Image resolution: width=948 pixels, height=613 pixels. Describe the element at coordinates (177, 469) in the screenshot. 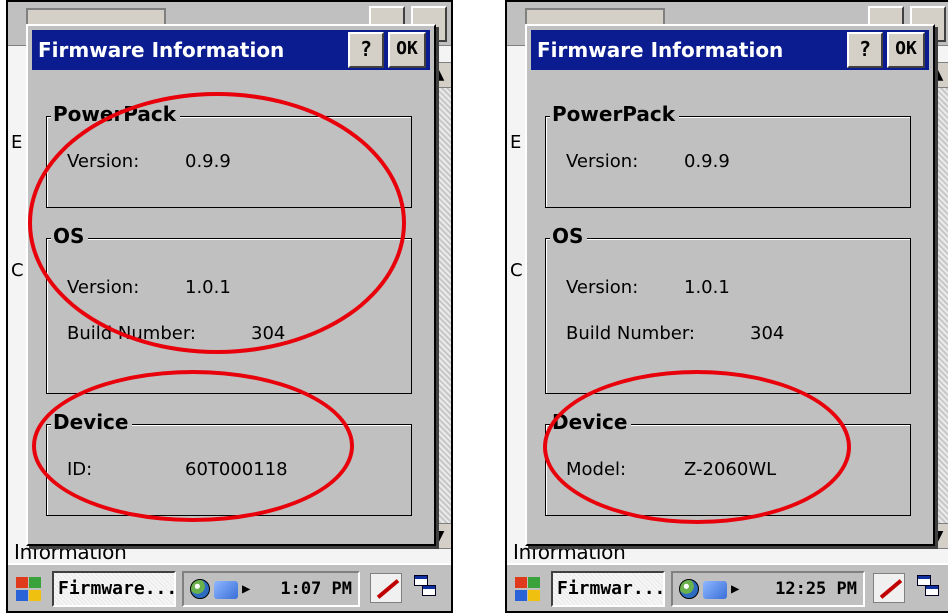

I see `device-id-row: ID: 60T000118` at that location.